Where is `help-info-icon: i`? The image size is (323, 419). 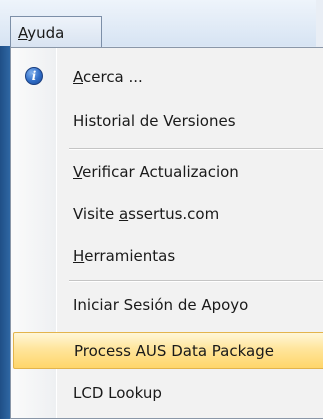 help-info-icon: i is located at coordinates (34, 76).